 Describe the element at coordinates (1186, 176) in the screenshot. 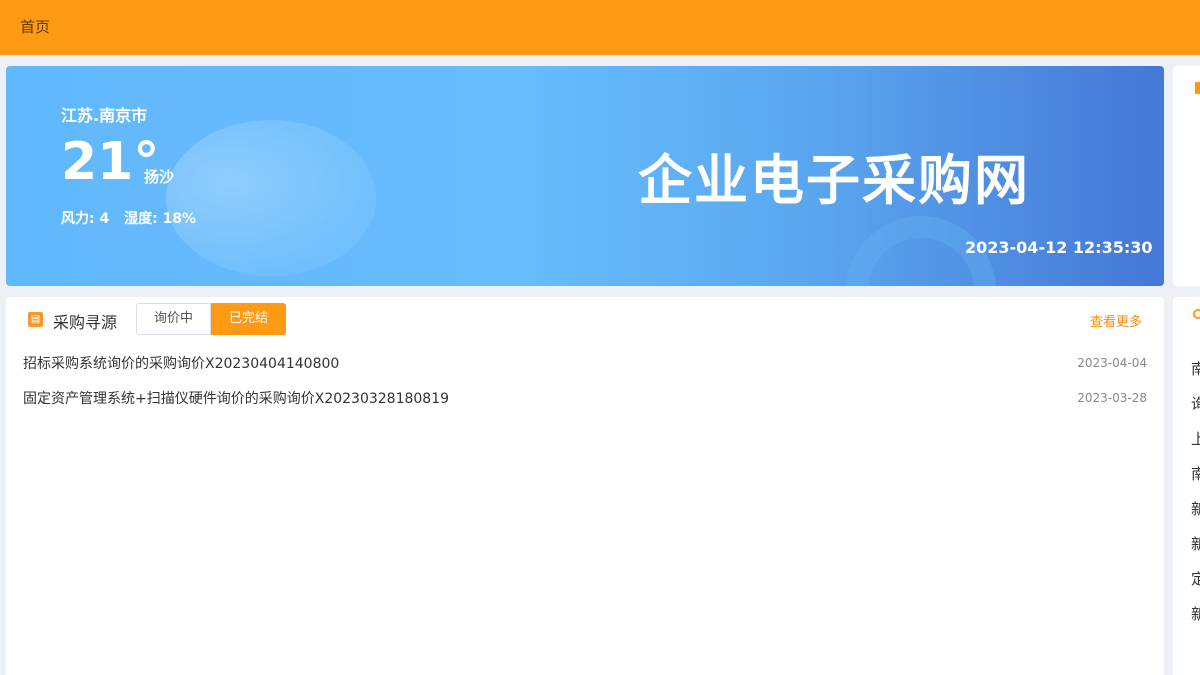

I see `side-card-top` at that location.